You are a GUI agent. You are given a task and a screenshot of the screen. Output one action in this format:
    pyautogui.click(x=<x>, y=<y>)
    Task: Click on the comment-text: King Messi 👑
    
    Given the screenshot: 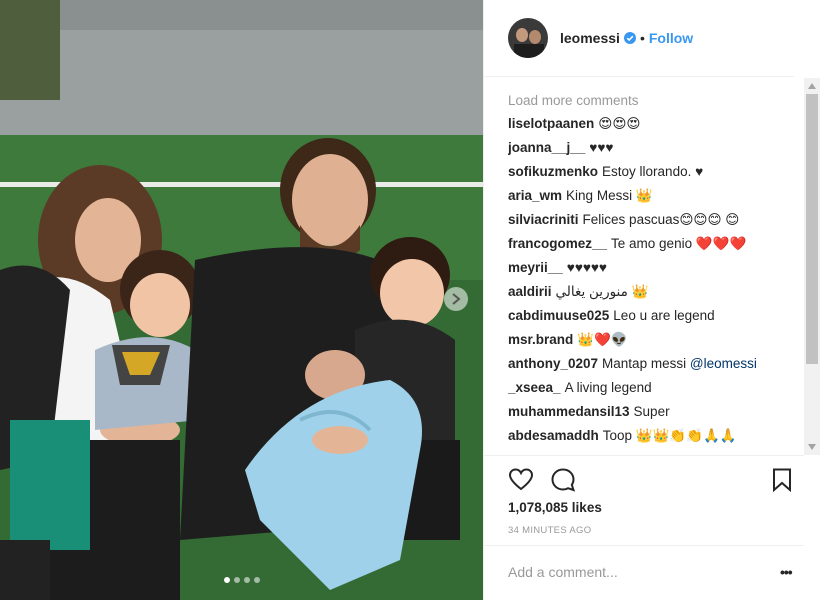 What is the action you would take?
    pyautogui.click(x=609, y=195)
    